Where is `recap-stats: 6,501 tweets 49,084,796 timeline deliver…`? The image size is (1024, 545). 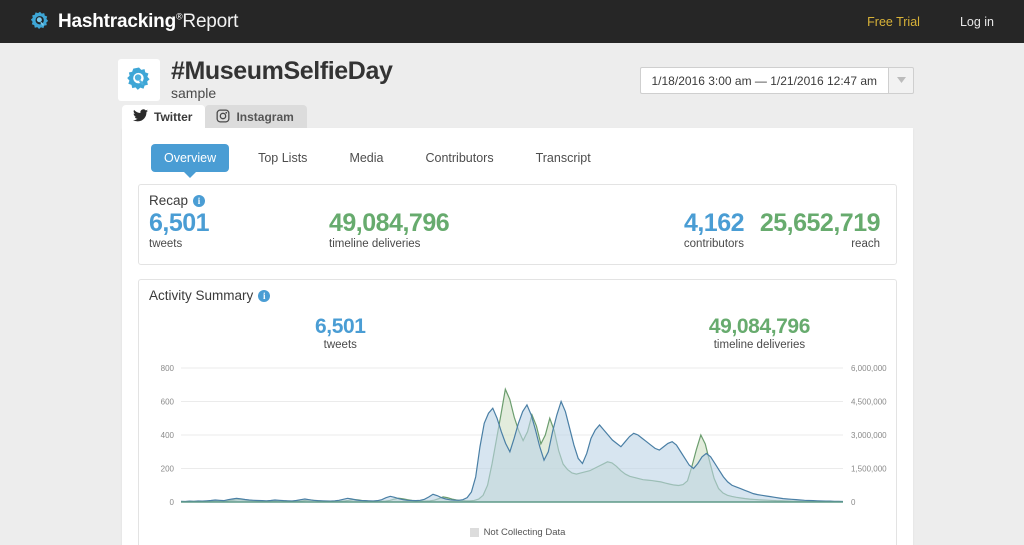 recap-stats: 6,501 tweets 49,084,796 timeline deliver… is located at coordinates (517, 236).